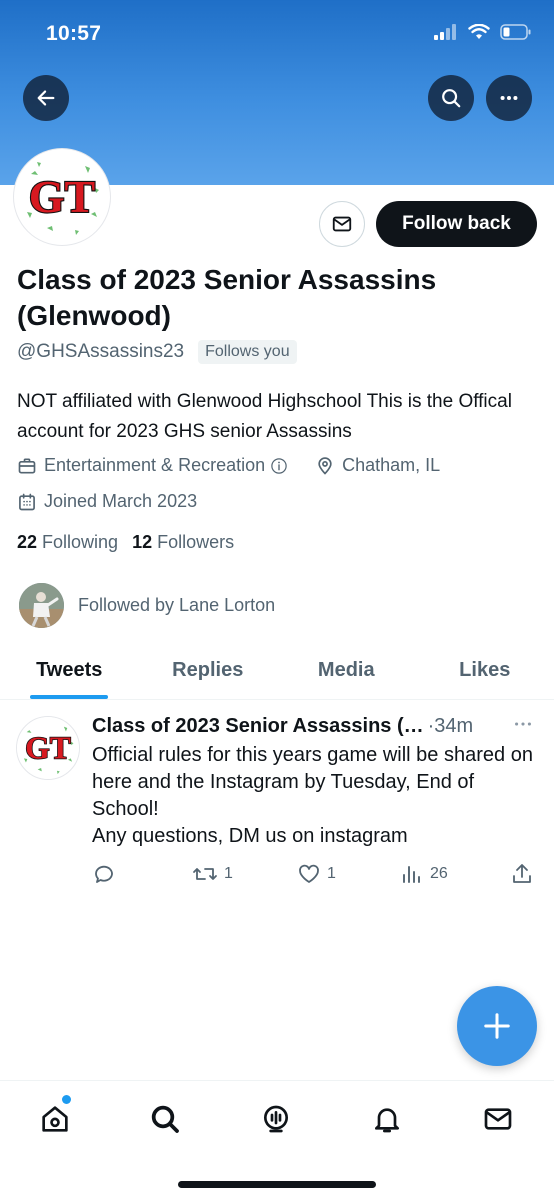 The width and height of the screenshot is (554, 1200). Describe the element at coordinates (80, 542) in the screenshot. I see `following-label: Following` at that location.